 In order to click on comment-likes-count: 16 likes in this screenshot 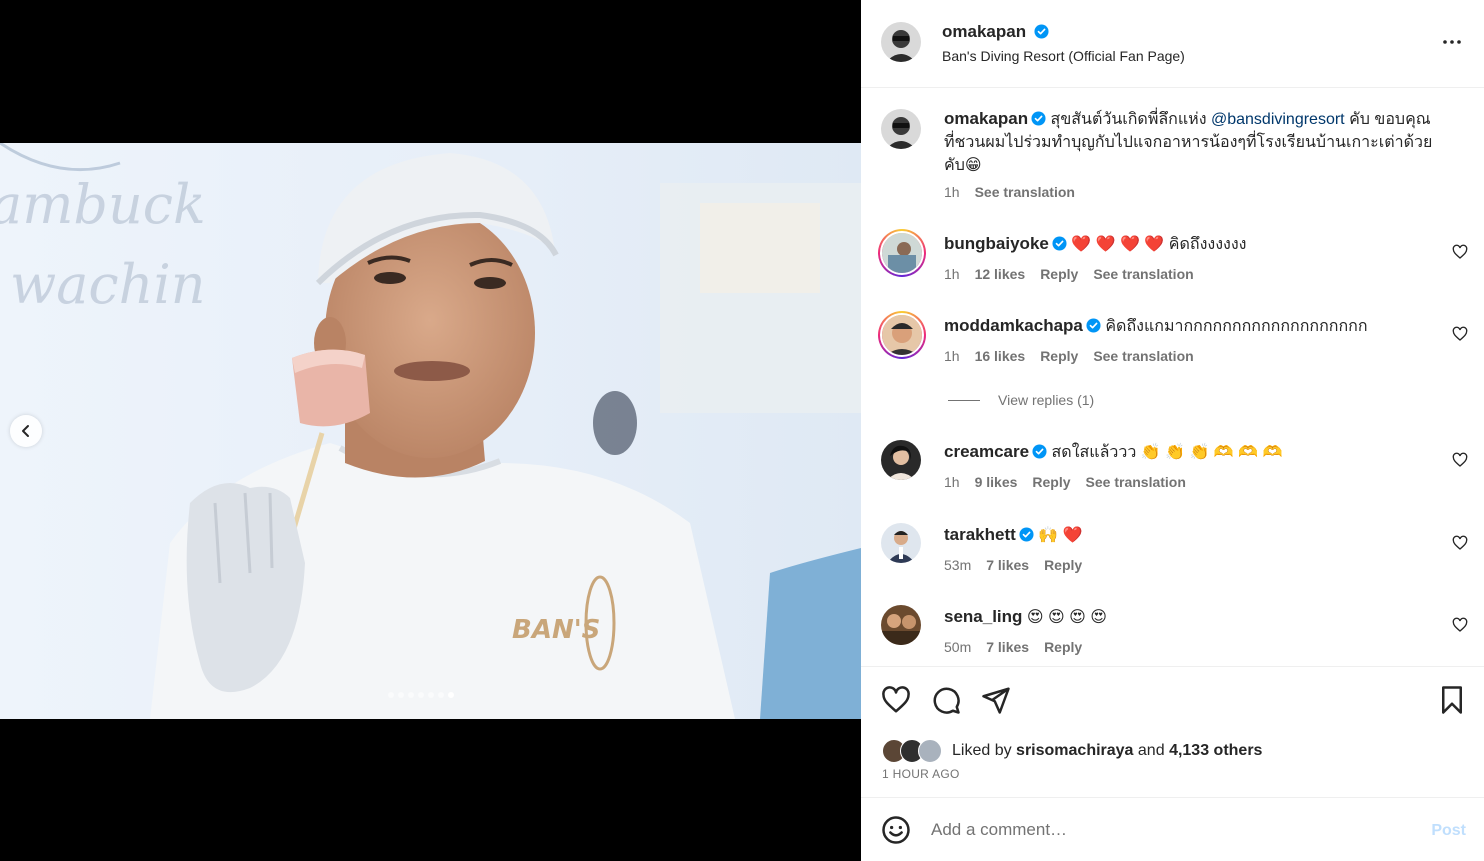, I will do `click(1000, 356)`.